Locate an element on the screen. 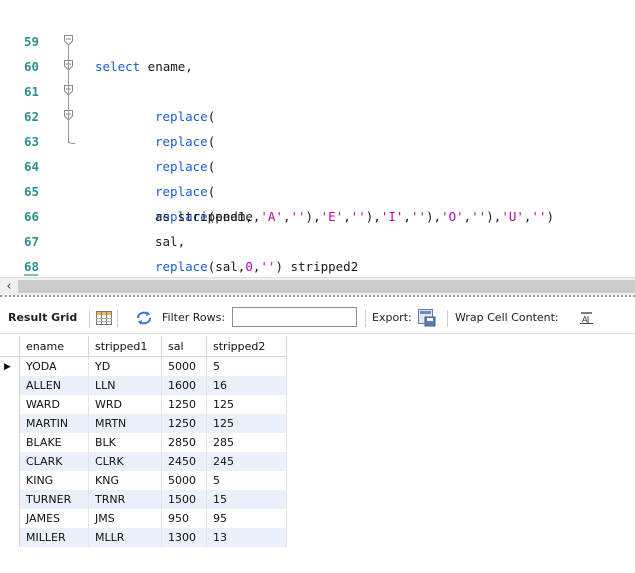 This screenshot has height=573, width=635. code-line-59: 59 select ename, is located at coordinates (317, 39).